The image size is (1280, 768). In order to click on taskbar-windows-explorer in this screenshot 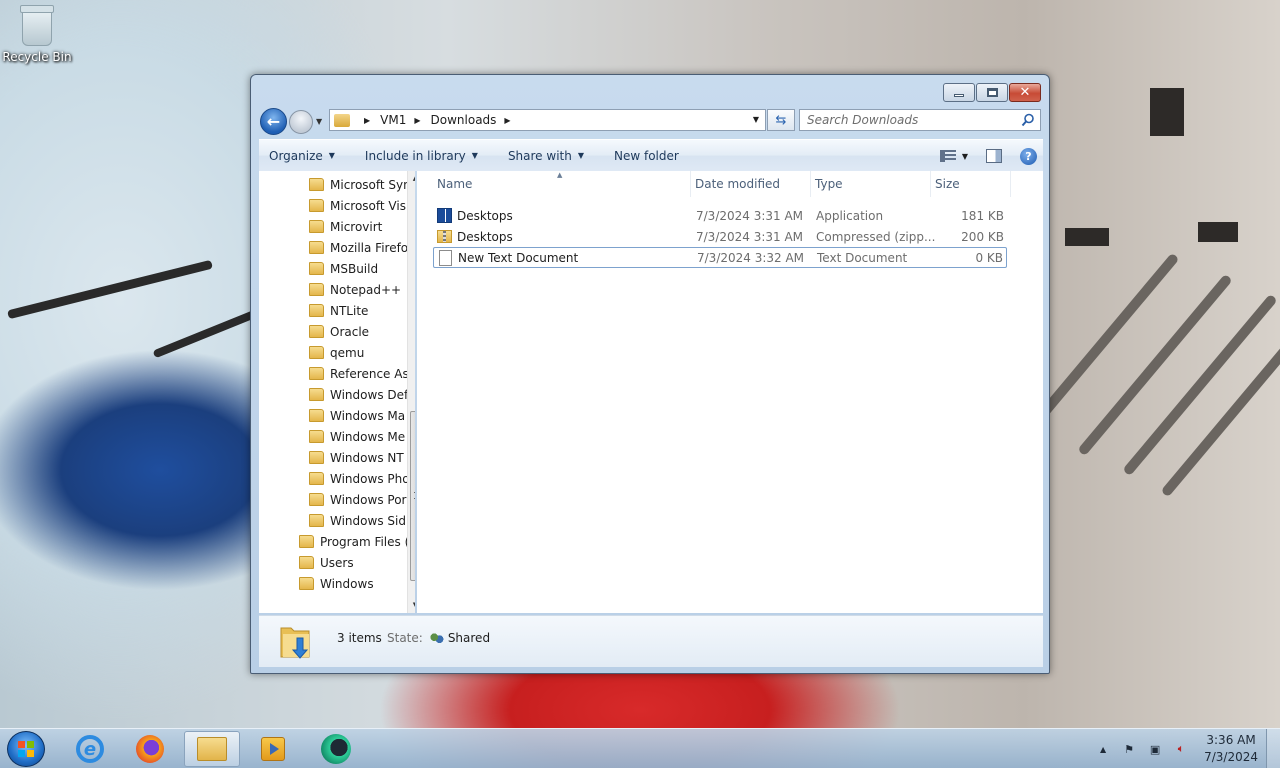, I will do `click(212, 749)`.